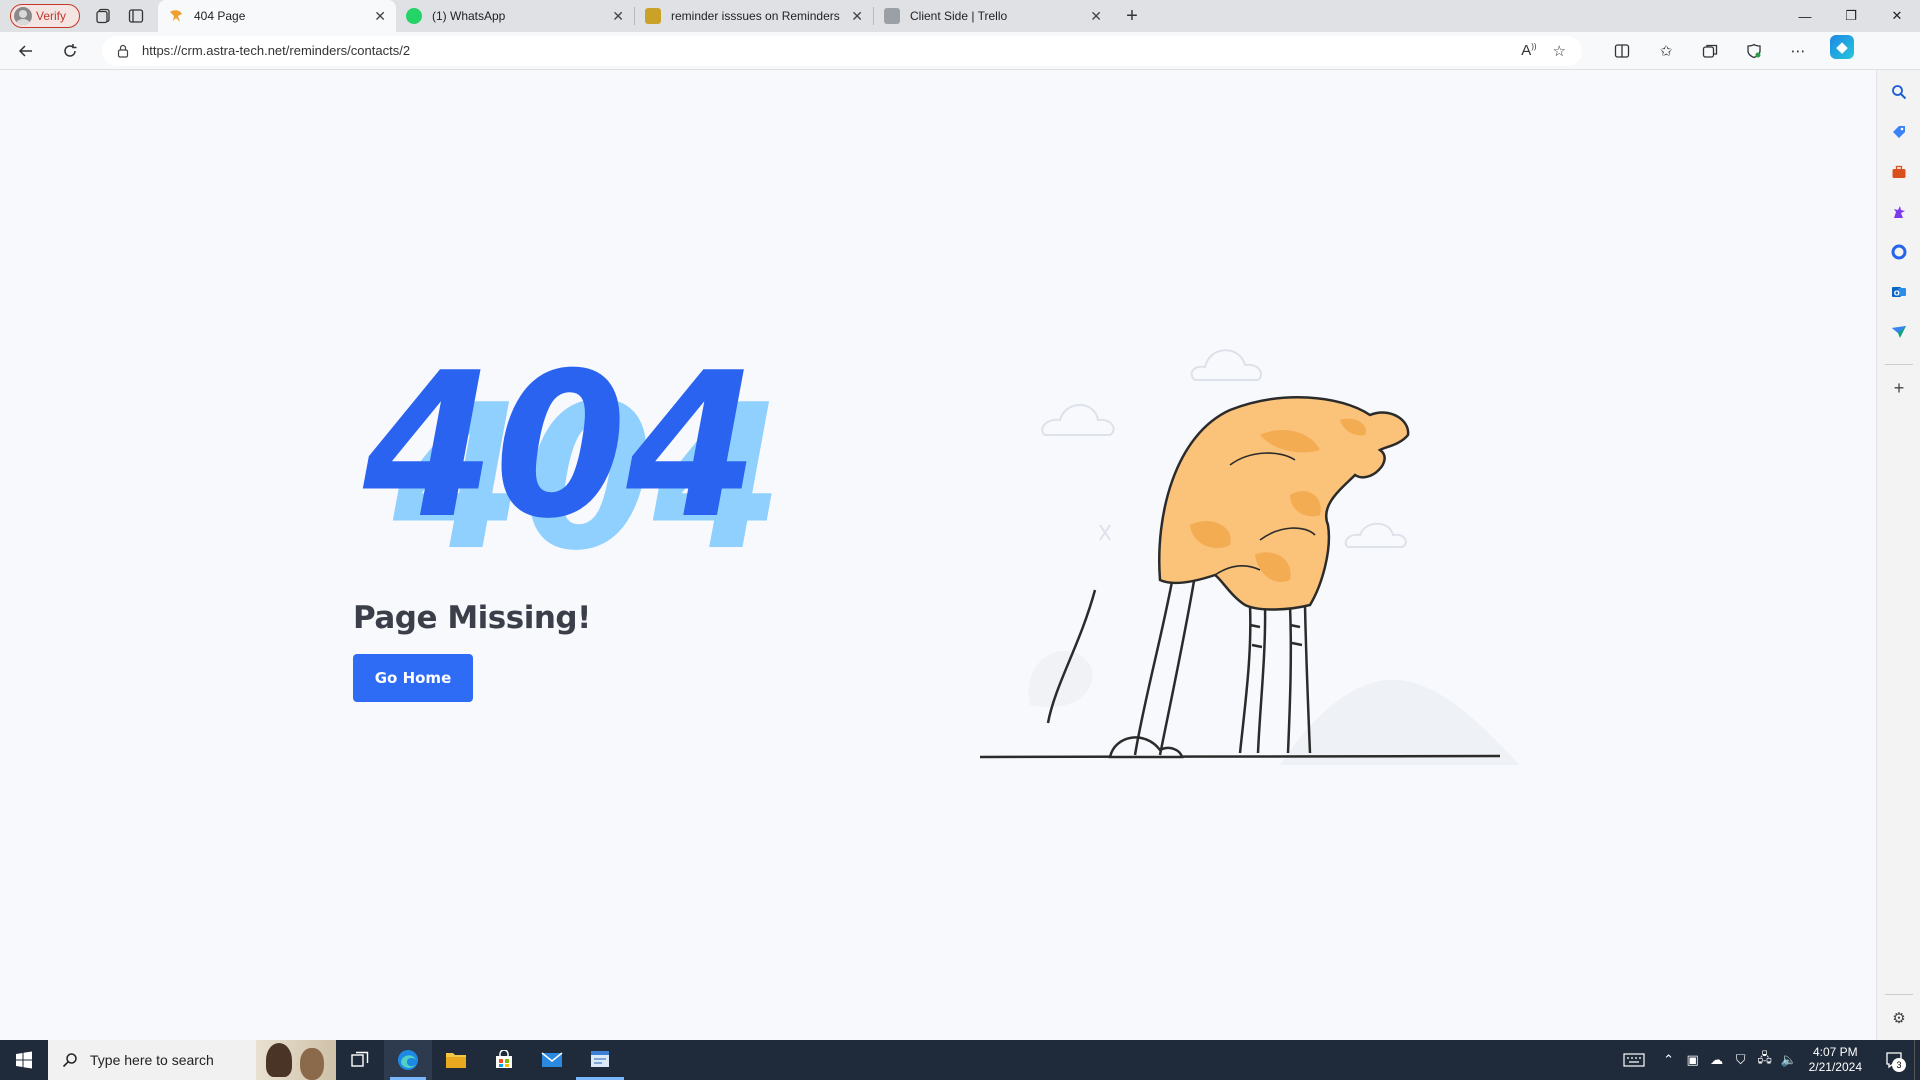  What do you see at coordinates (1835, 1052) in the screenshot?
I see `clock-time: 4:07 PM` at bounding box center [1835, 1052].